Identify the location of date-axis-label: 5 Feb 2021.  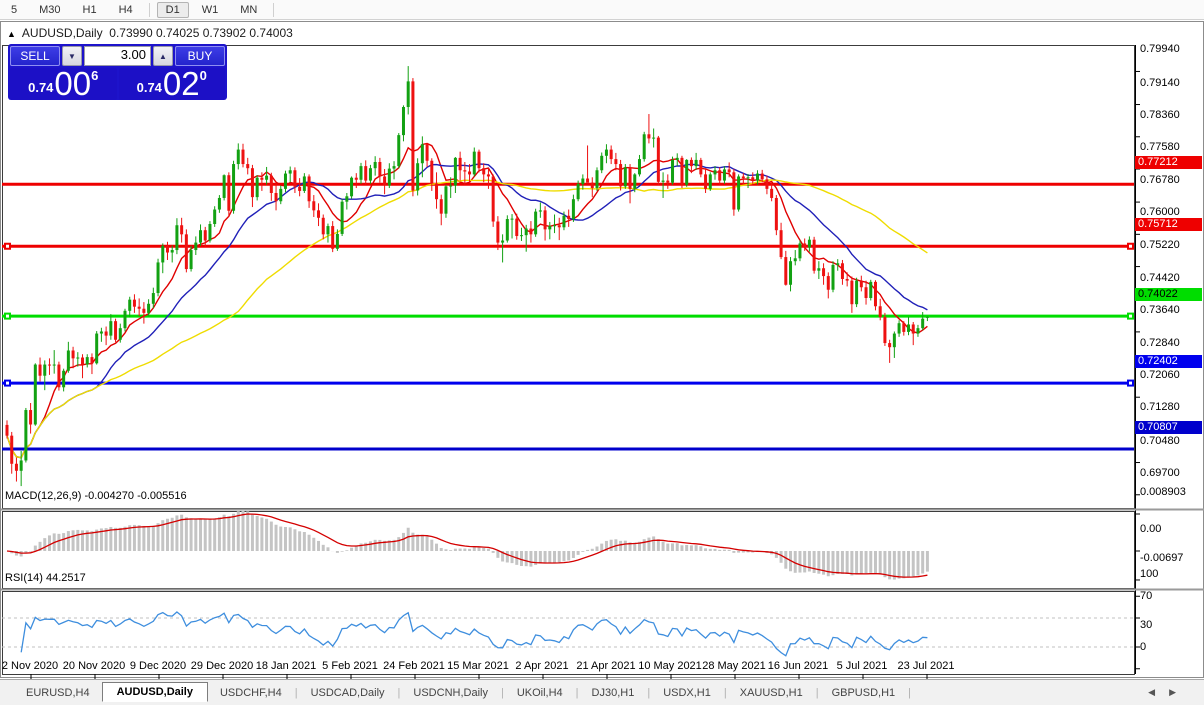
(350, 666).